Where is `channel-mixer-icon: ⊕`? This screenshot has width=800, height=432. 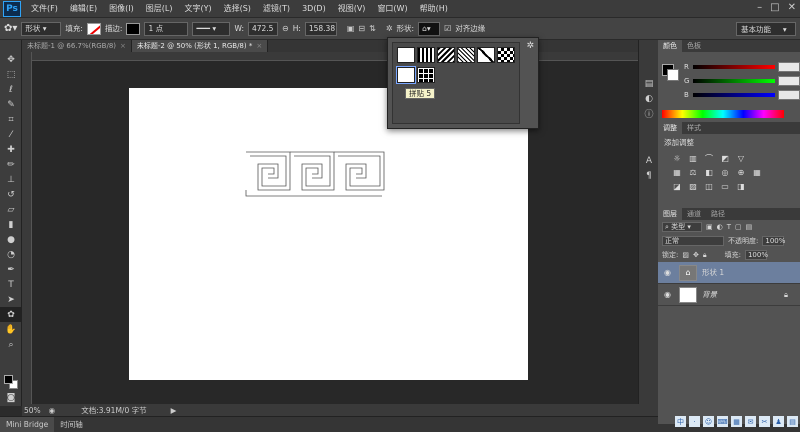 channel-mixer-icon: ⊕ is located at coordinates (741, 172).